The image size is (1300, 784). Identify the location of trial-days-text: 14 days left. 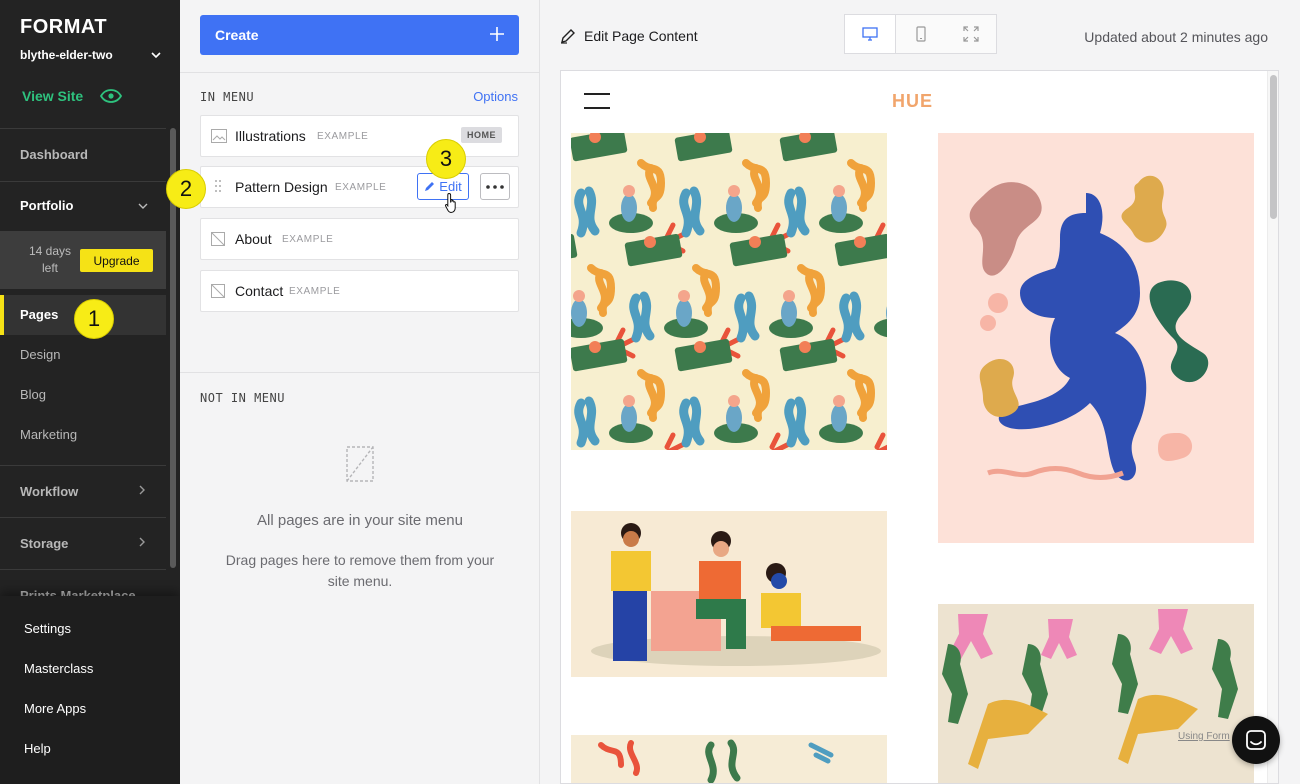
(50, 259).